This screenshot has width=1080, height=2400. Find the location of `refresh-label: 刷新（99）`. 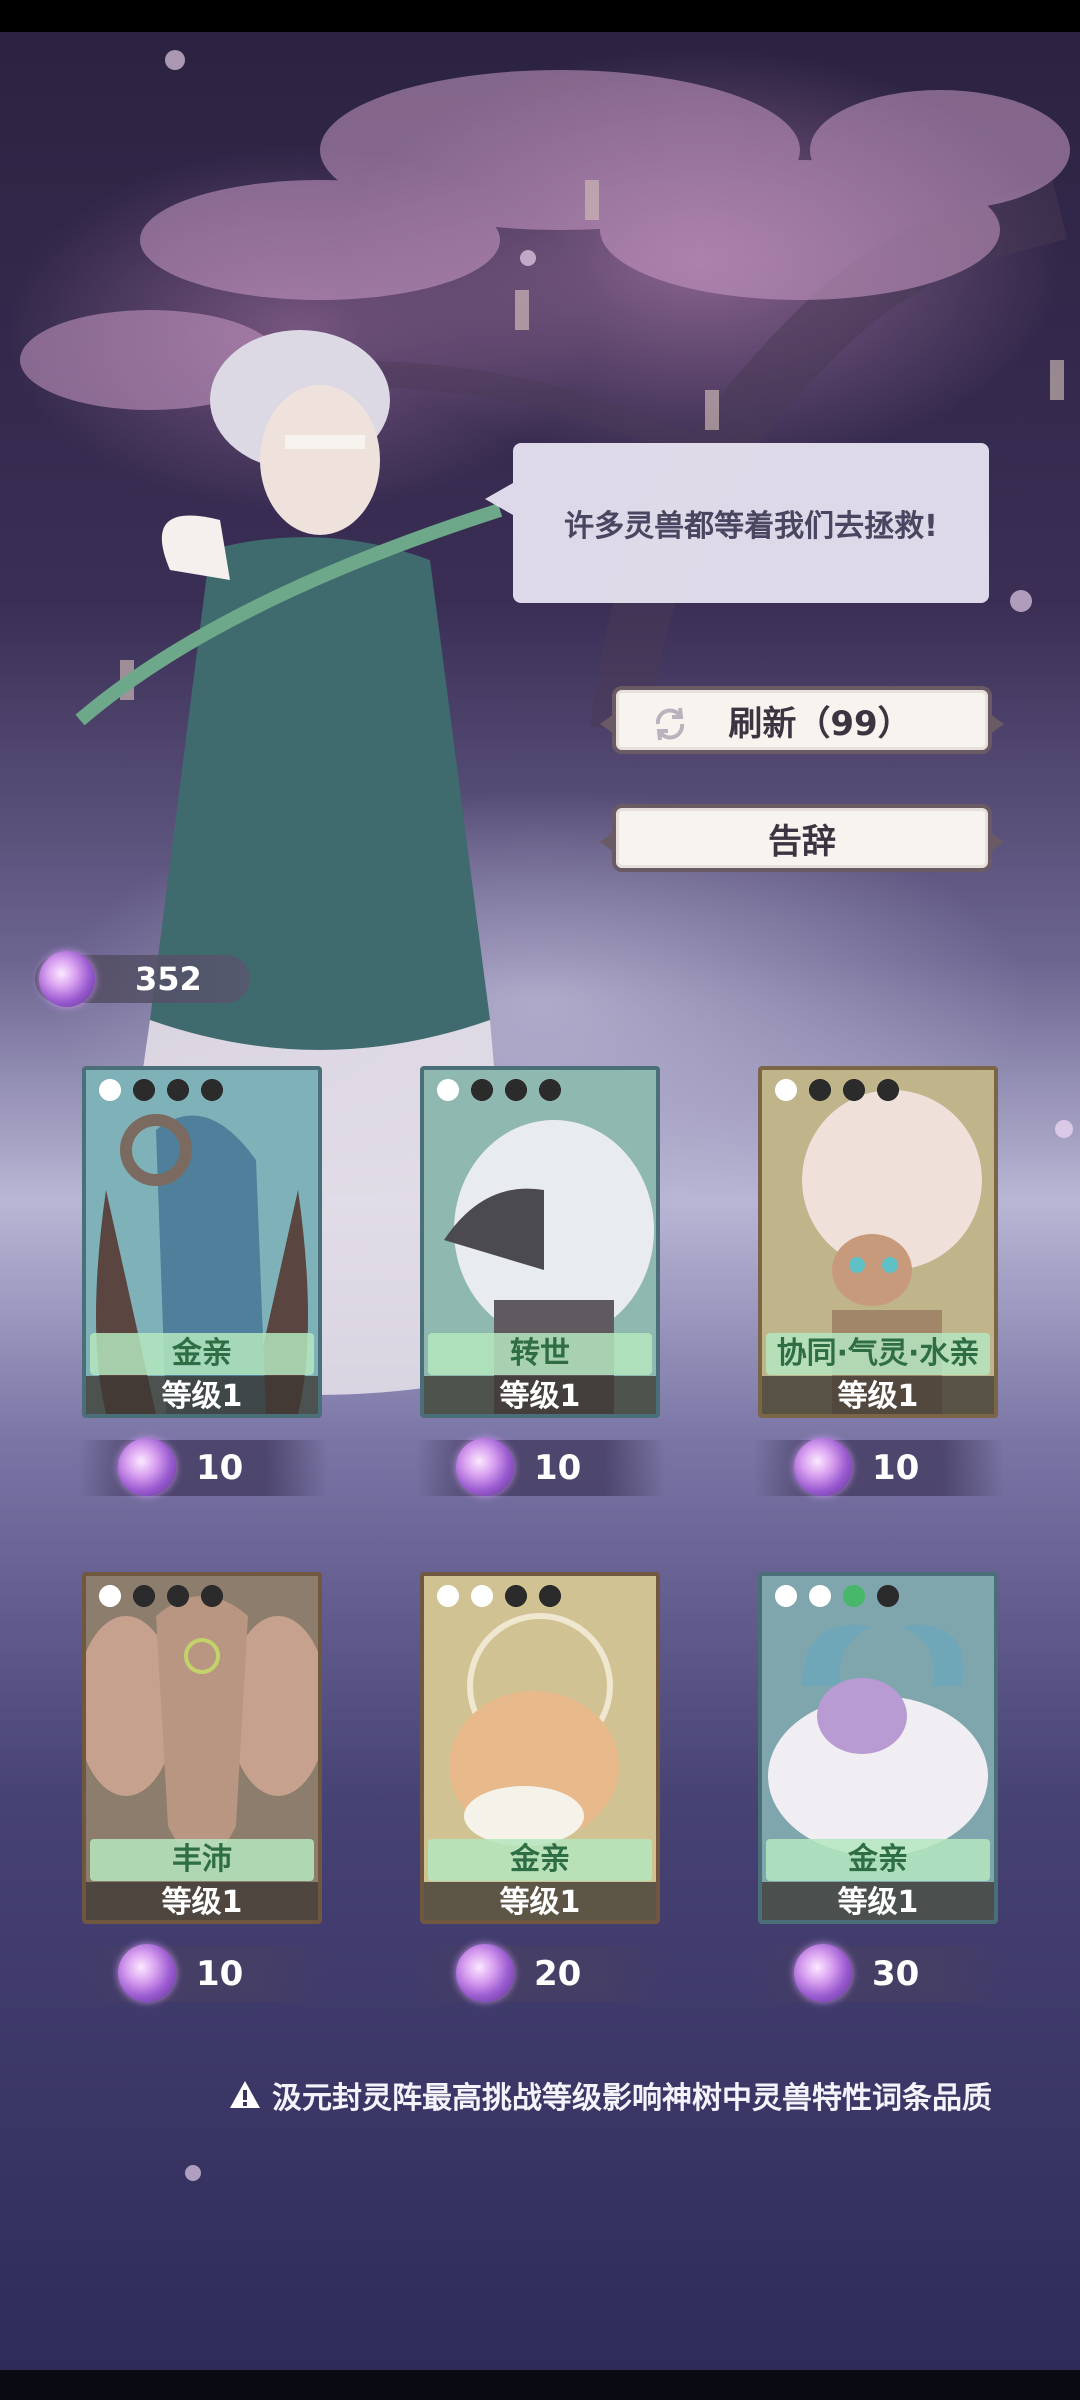

refresh-label: 刷新（99） is located at coordinates (820, 723).